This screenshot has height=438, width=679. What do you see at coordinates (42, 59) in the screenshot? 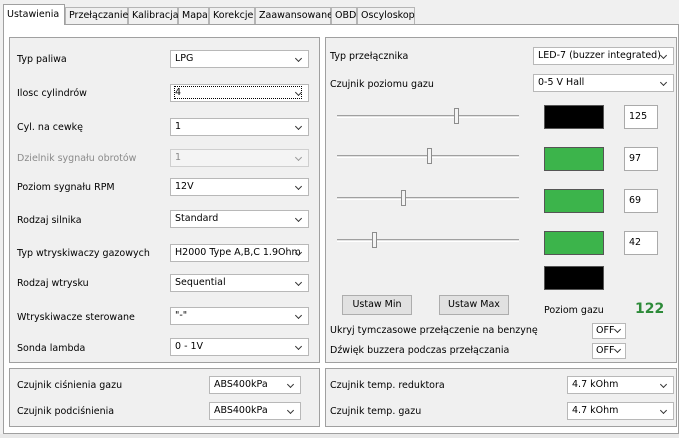
I see `fuel-type-label: Typ paliwa` at bounding box center [42, 59].